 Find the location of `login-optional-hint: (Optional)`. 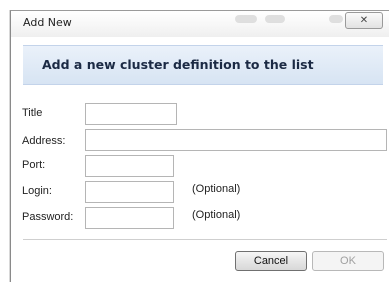

login-optional-hint: (Optional) is located at coordinates (216, 189).